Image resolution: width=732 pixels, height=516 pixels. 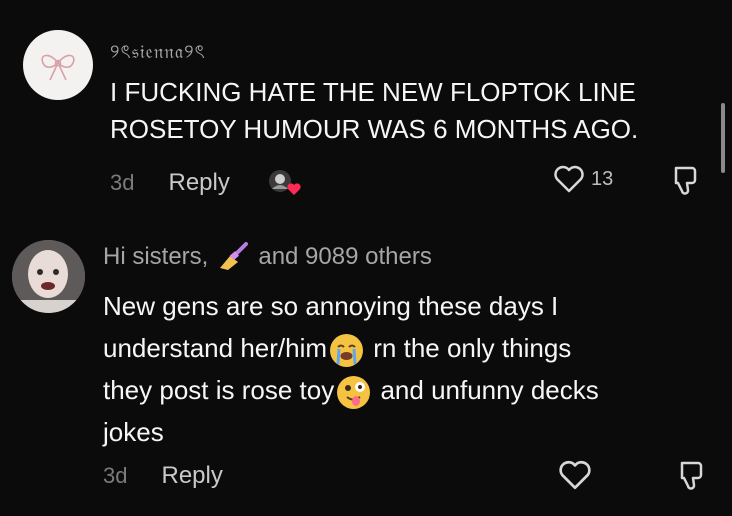 I want to click on comment-username: Hi sisters, and 9089 others, so click(x=267, y=257).